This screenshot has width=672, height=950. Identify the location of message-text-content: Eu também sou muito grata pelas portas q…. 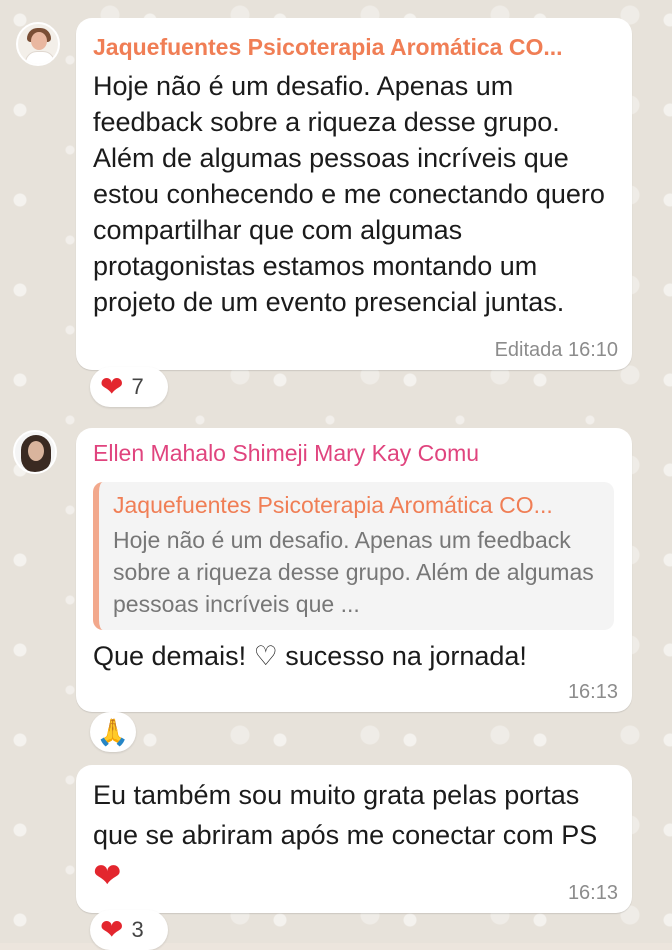
(345, 815).